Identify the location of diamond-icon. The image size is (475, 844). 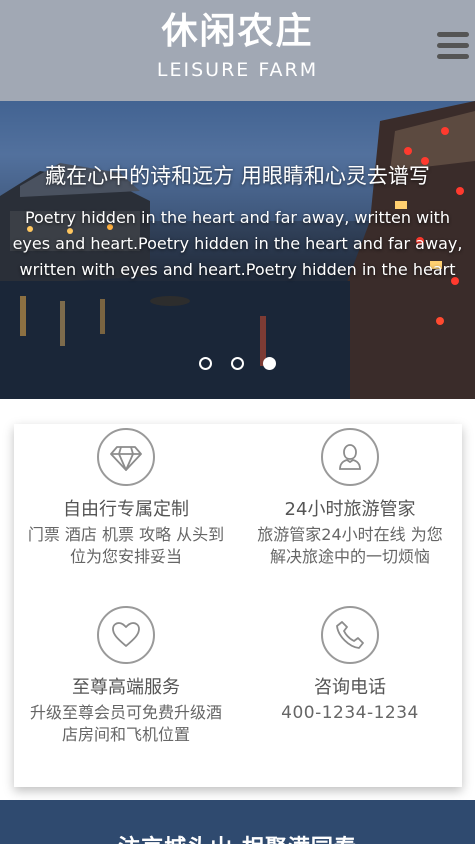
(126, 457).